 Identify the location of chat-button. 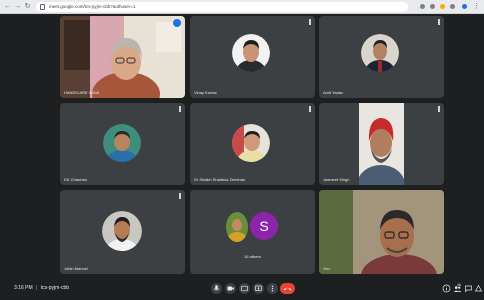
(468, 288).